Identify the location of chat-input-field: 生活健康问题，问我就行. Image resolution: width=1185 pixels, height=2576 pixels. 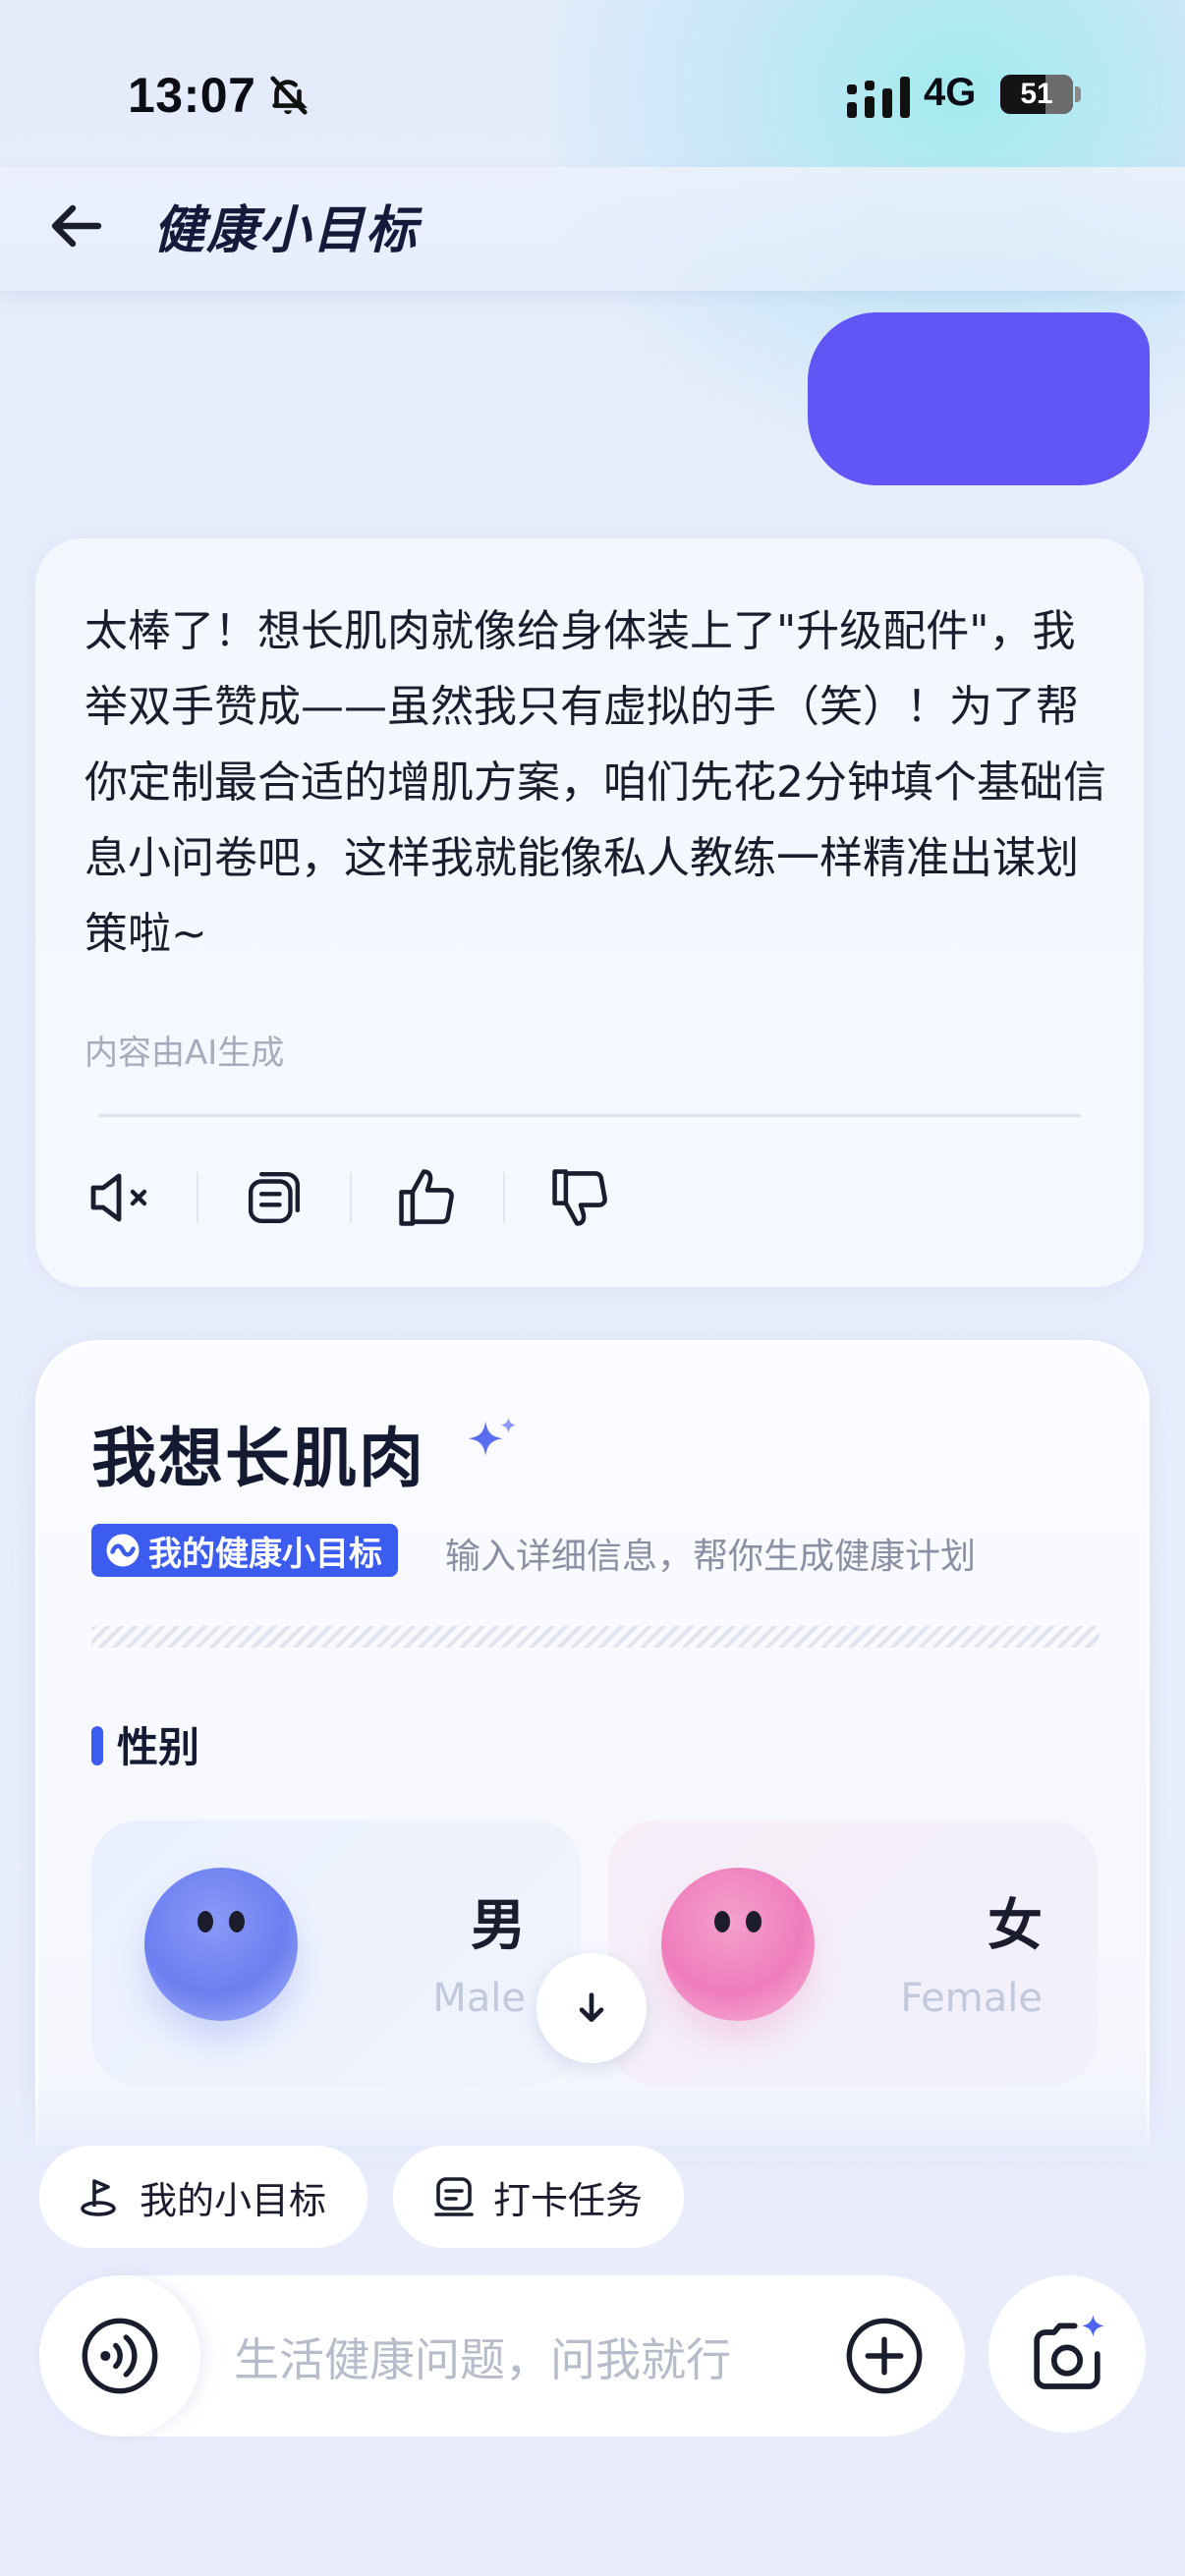
(483, 2356).